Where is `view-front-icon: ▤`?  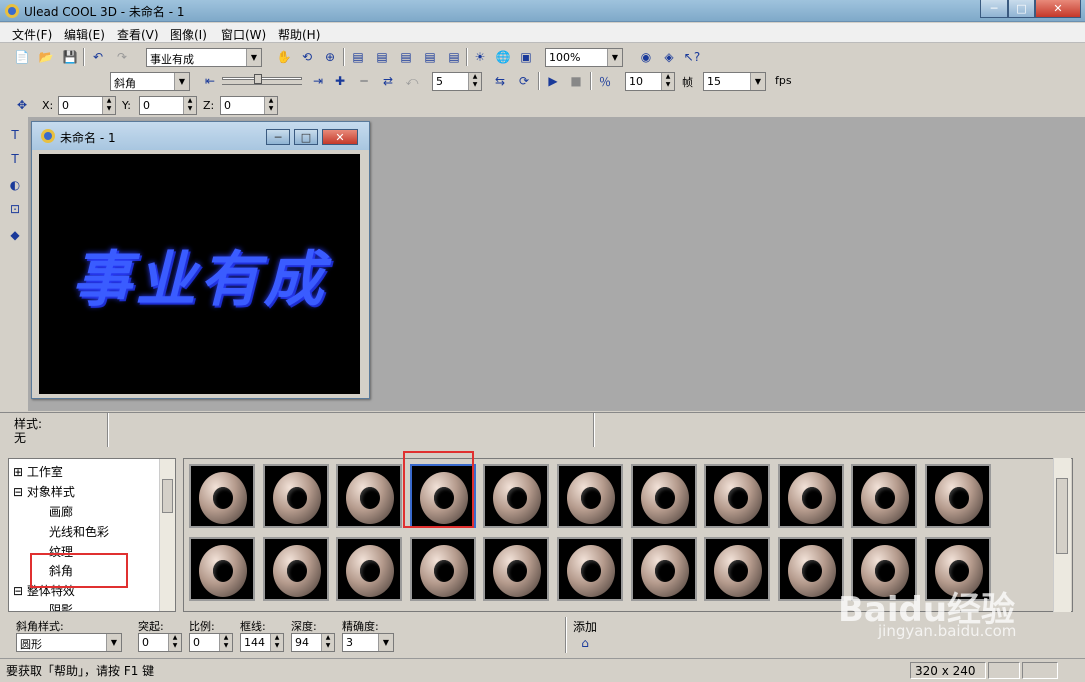
view-front-icon: ▤ is located at coordinates (358, 57).